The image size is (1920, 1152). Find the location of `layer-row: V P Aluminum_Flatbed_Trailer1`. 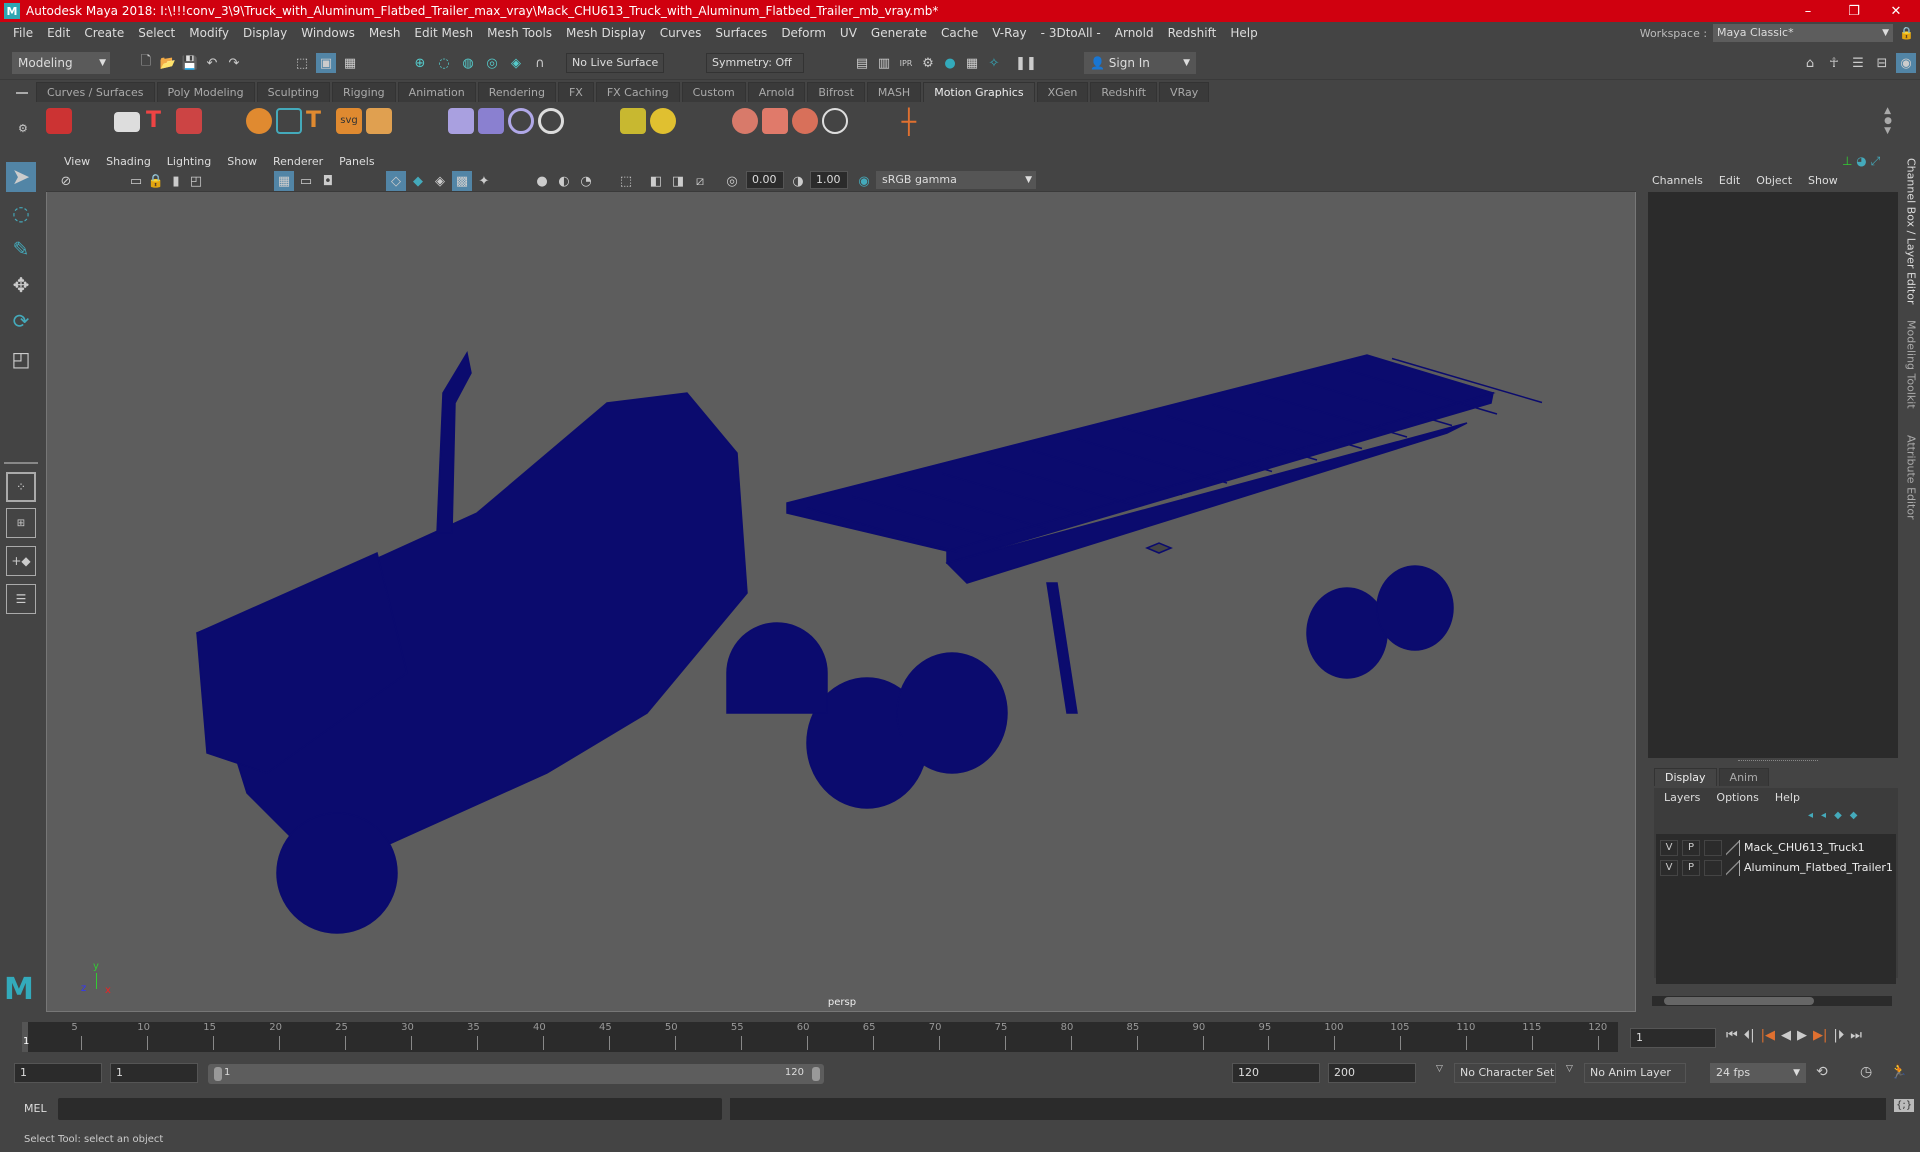

layer-row: V P Aluminum_Flatbed_Trailer1 is located at coordinates (1776, 868).